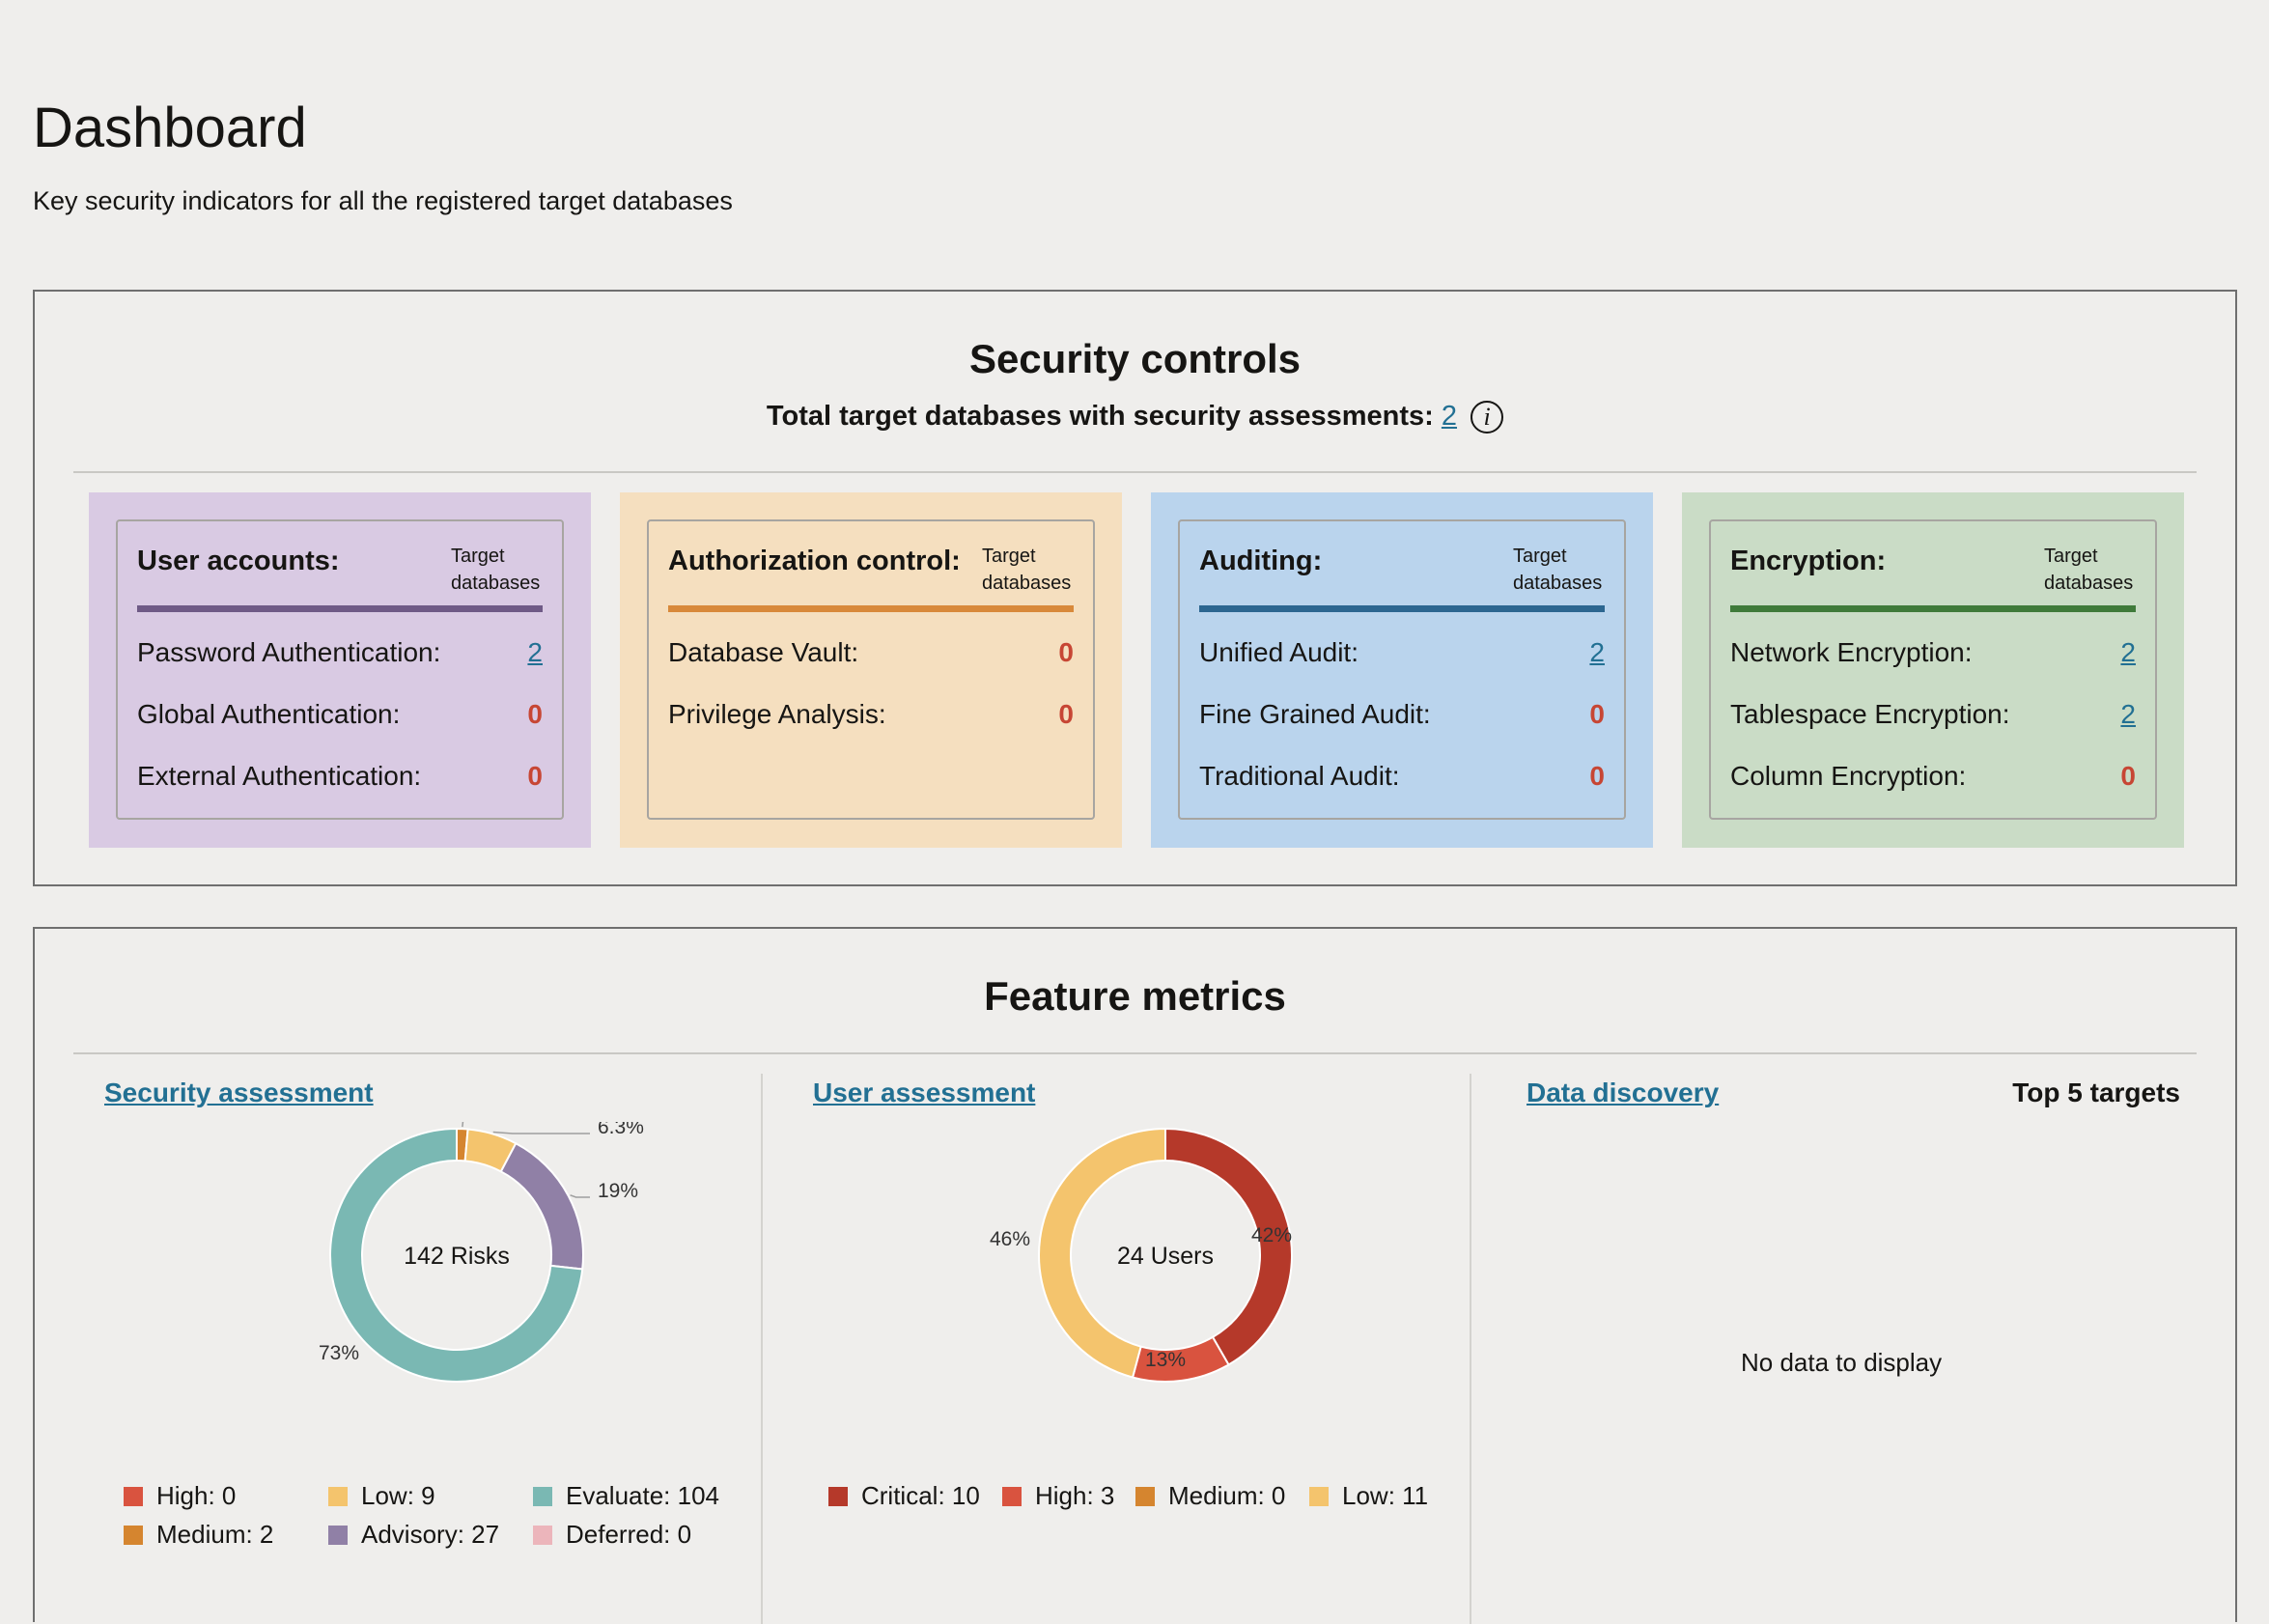 The height and width of the screenshot is (1624, 2269). I want to click on legend-label: Critical: 10, so click(920, 1496).